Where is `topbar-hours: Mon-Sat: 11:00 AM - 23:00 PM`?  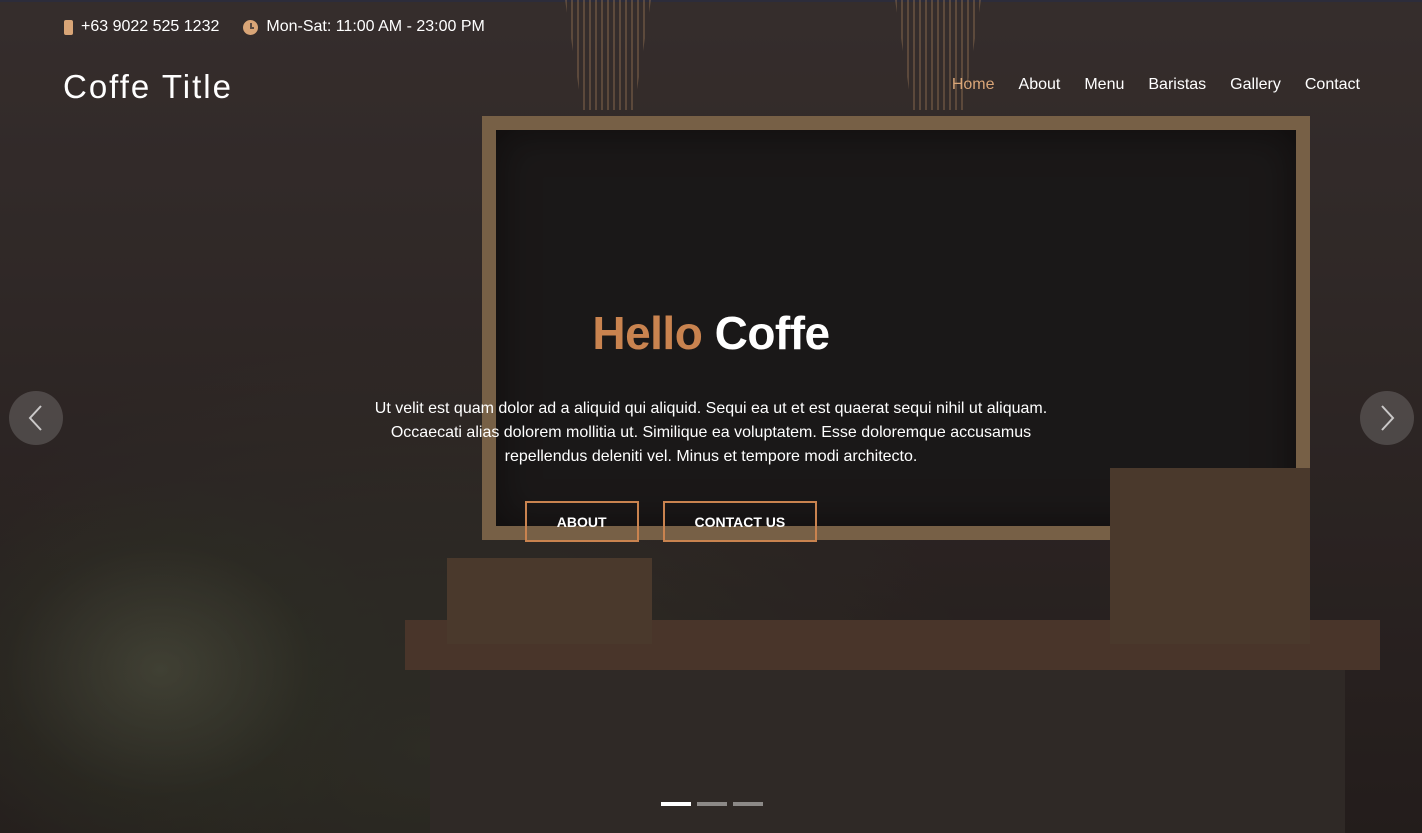 topbar-hours: Mon-Sat: 11:00 AM - 23:00 PM is located at coordinates (364, 27).